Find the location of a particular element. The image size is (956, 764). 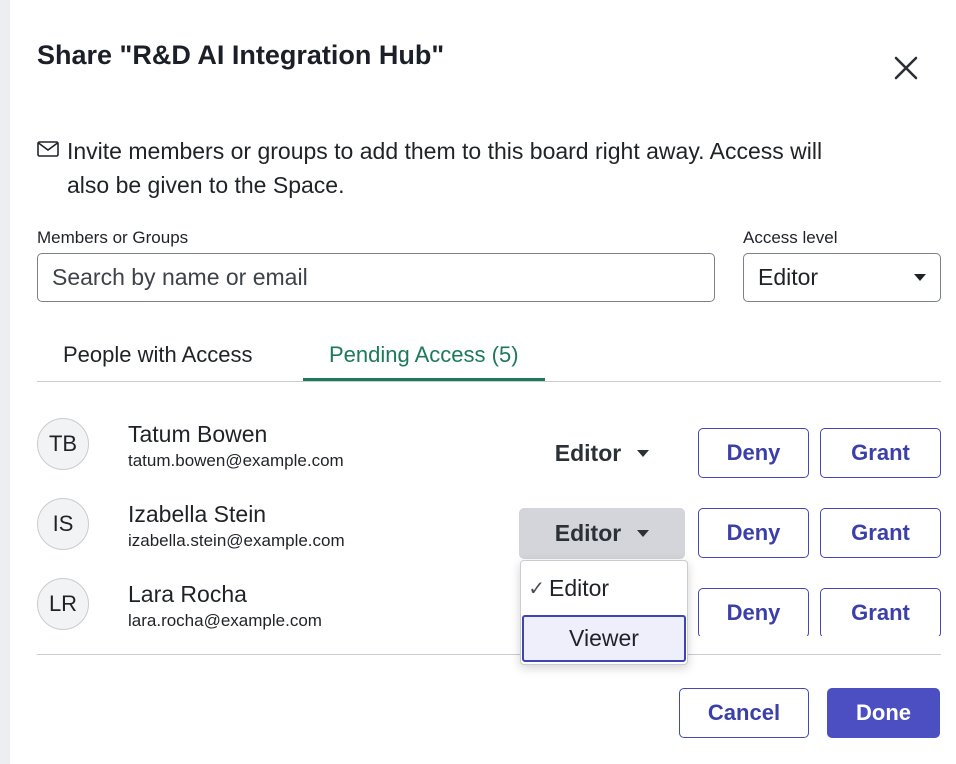

close-icon is located at coordinates (906, 68).